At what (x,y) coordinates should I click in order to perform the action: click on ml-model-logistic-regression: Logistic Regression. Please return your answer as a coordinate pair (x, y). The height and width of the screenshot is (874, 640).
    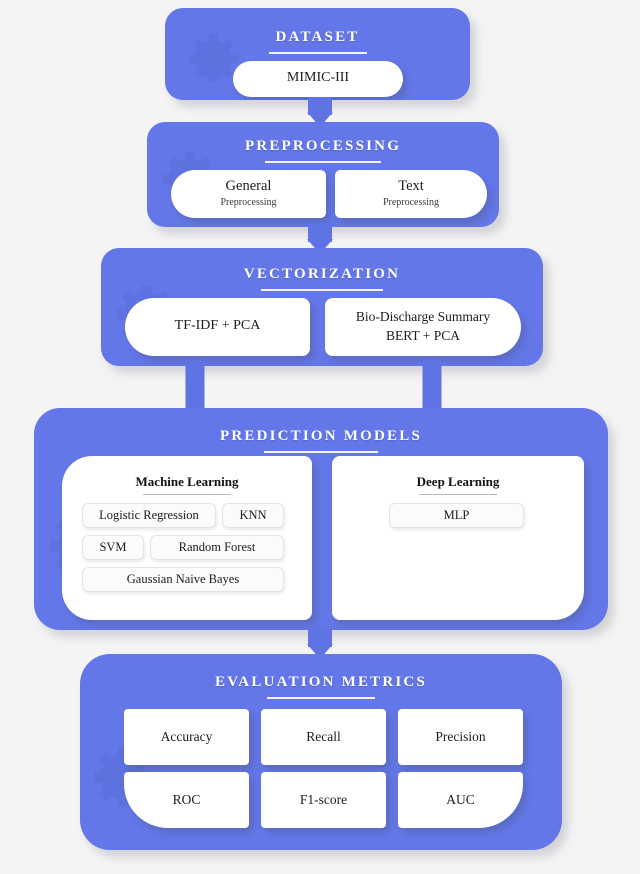
    Looking at the image, I should click on (149, 515).